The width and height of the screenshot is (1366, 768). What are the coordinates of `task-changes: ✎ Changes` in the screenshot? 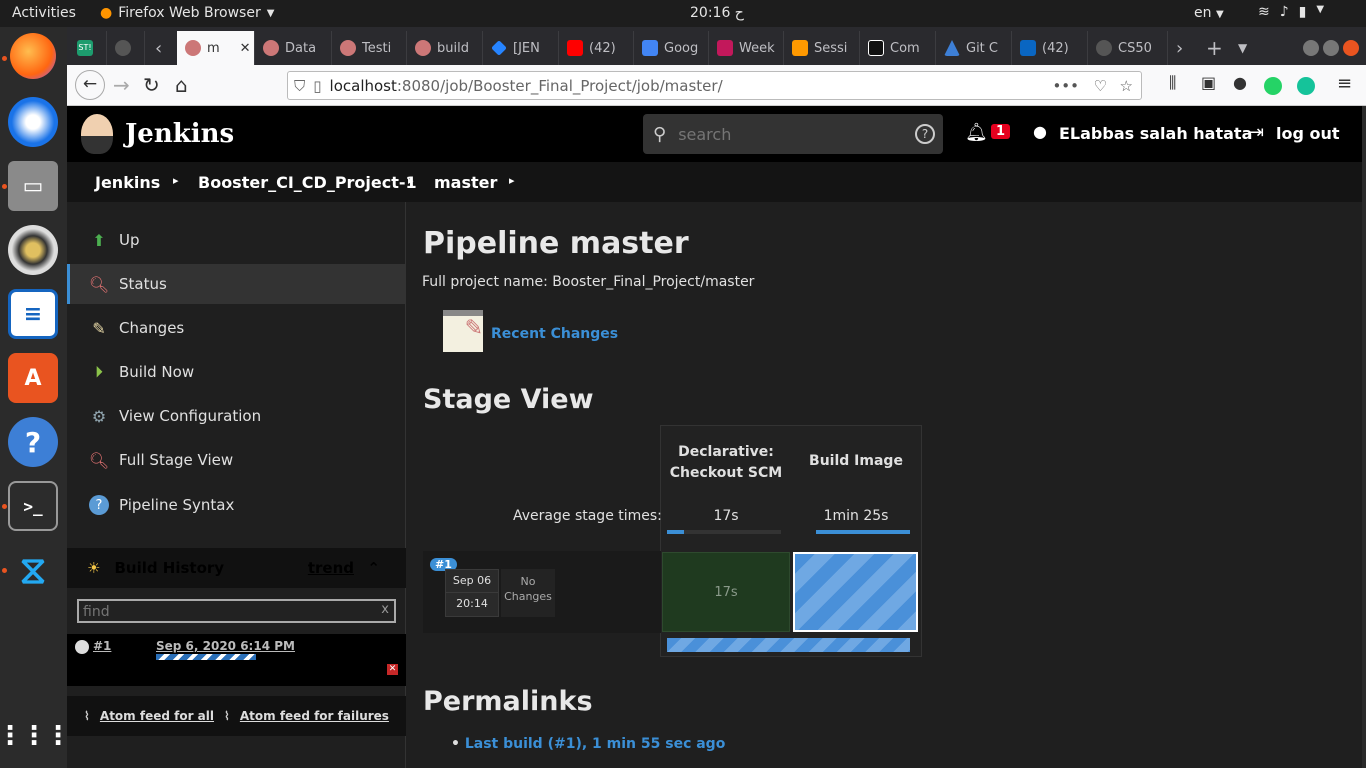 It's located at (236, 328).